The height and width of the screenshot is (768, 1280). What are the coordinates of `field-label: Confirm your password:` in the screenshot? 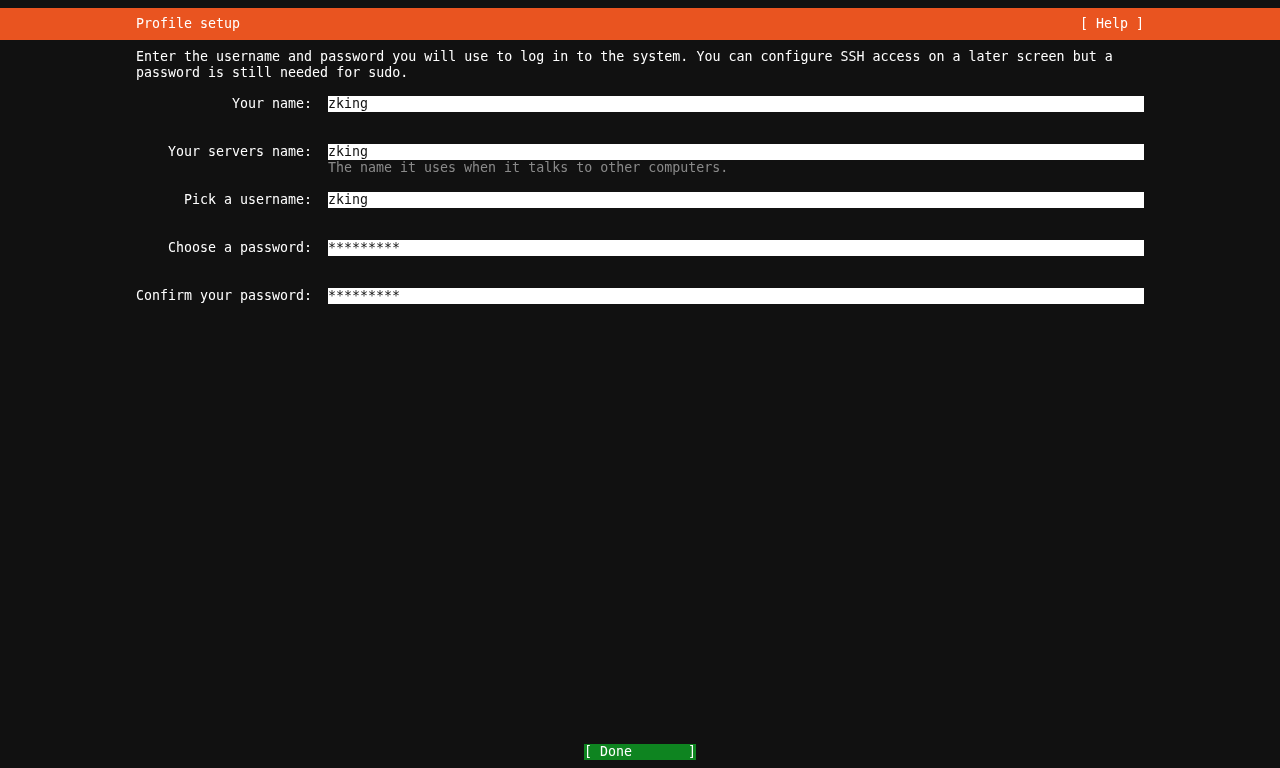 It's located at (224, 296).